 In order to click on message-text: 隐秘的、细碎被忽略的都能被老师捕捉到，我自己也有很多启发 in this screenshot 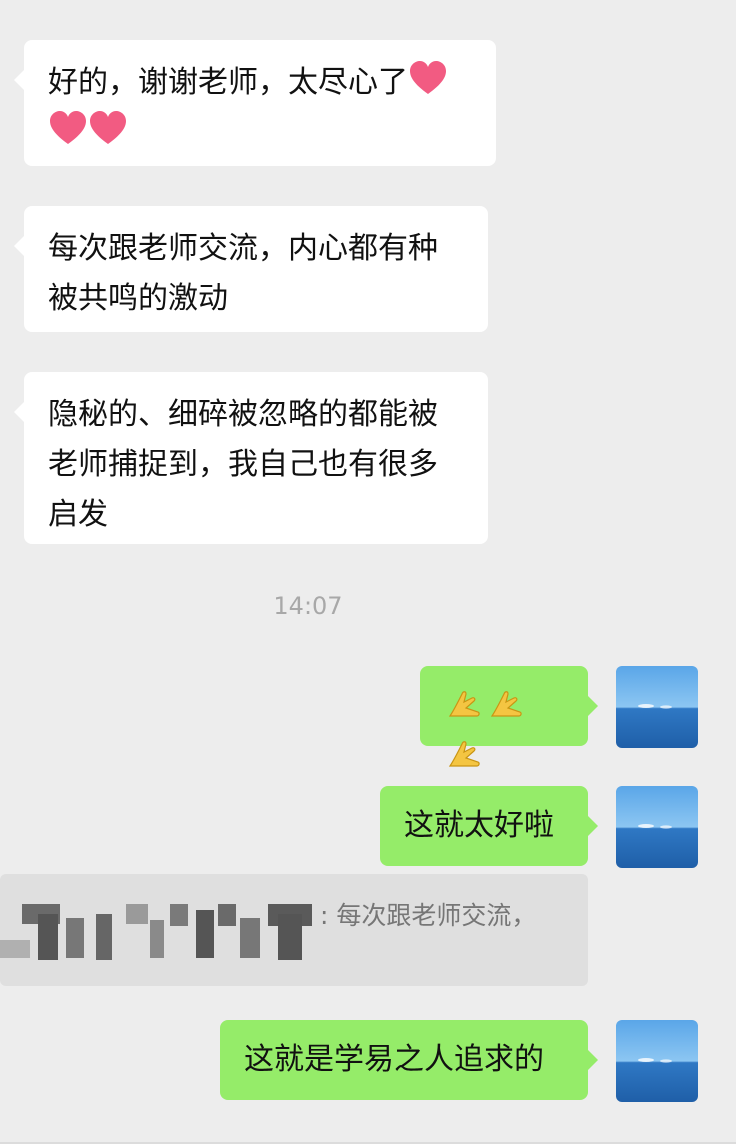, I will do `click(243, 464)`.